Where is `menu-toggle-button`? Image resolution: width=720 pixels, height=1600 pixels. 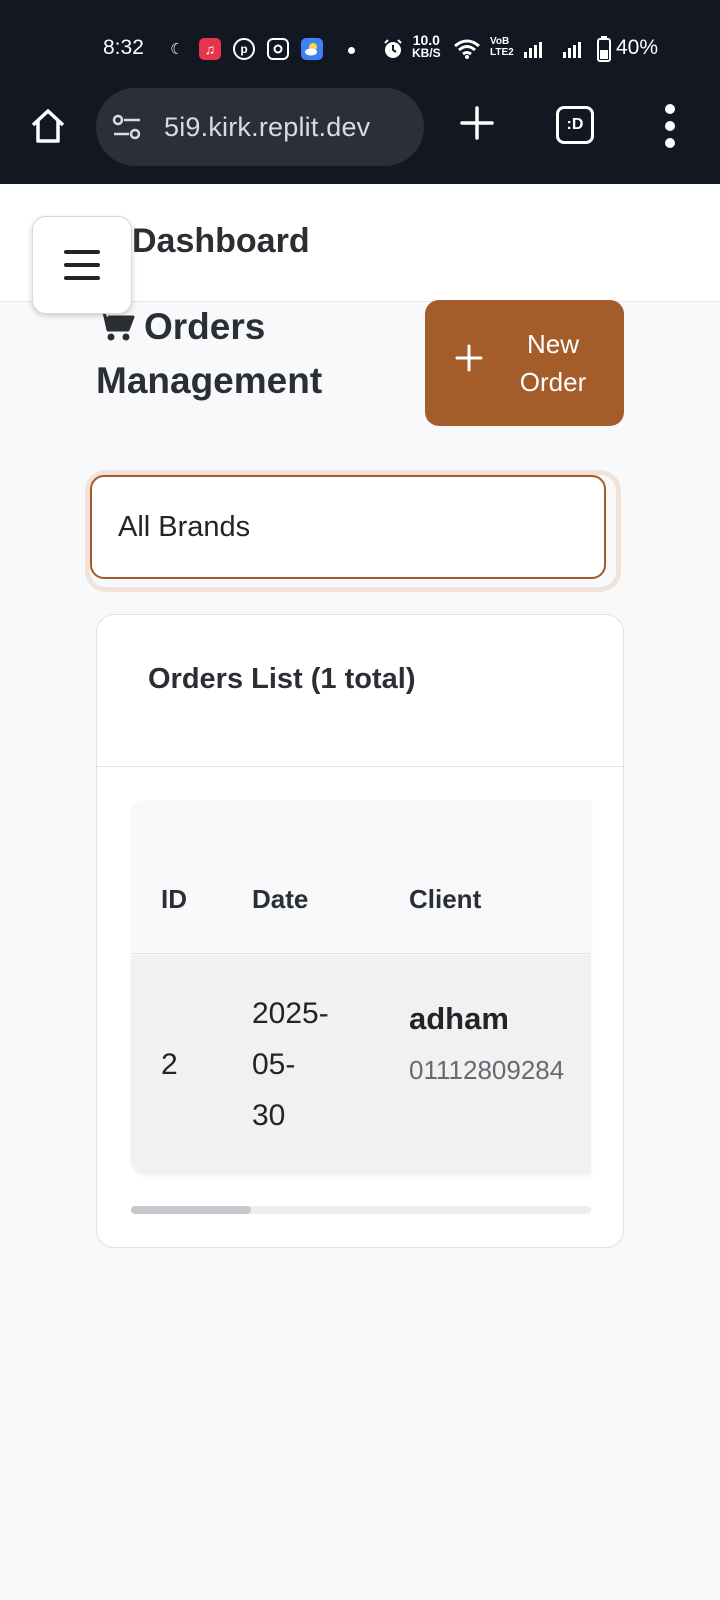 menu-toggle-button is located at coordinates (82, 265).